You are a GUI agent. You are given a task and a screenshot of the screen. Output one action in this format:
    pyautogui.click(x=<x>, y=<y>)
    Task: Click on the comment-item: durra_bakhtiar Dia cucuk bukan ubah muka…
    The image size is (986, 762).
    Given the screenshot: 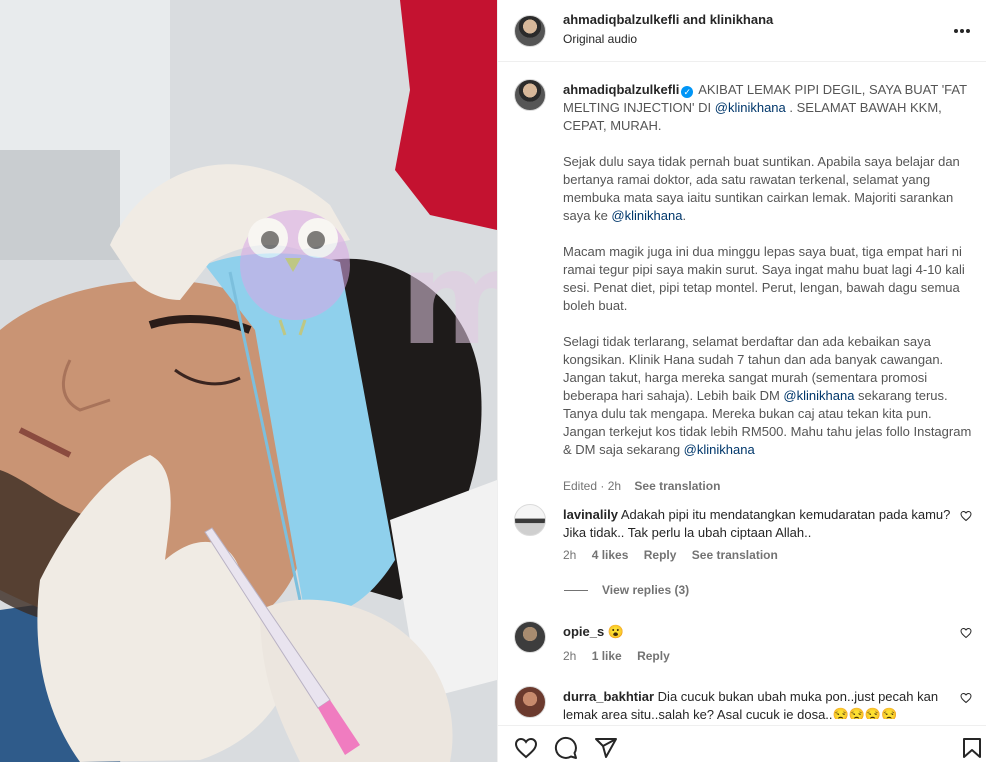 What is the action you would take?
    pyautogui.click(x=744, y=702)
    